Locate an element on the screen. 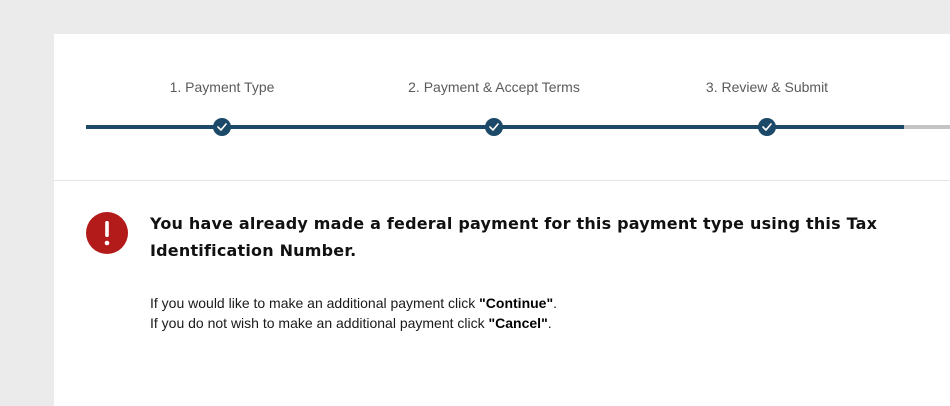  progress-track-remaining is located at coordinates (927, 127).